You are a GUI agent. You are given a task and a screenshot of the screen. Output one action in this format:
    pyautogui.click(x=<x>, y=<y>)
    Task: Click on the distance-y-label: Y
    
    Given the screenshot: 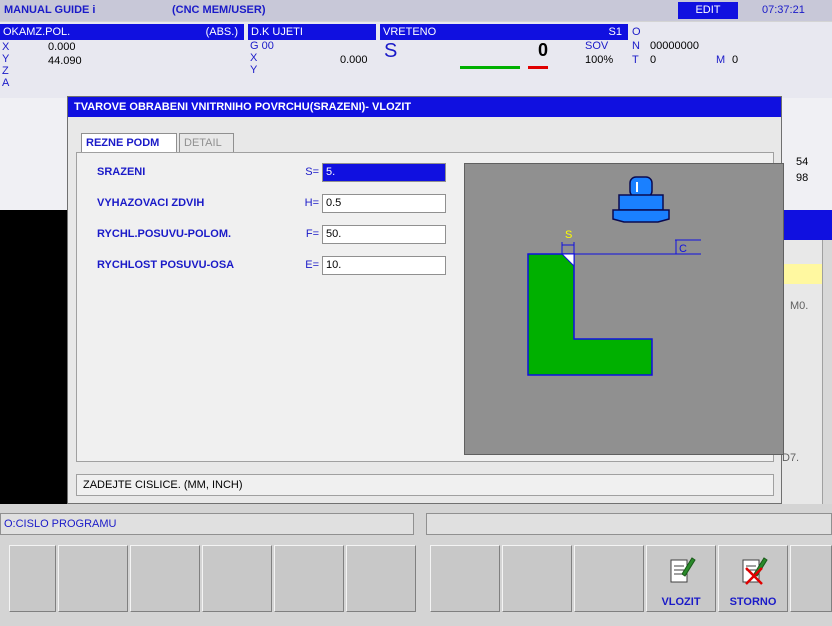 What is the action you would take?
    pyautogui.click(x=254, y=70)
    